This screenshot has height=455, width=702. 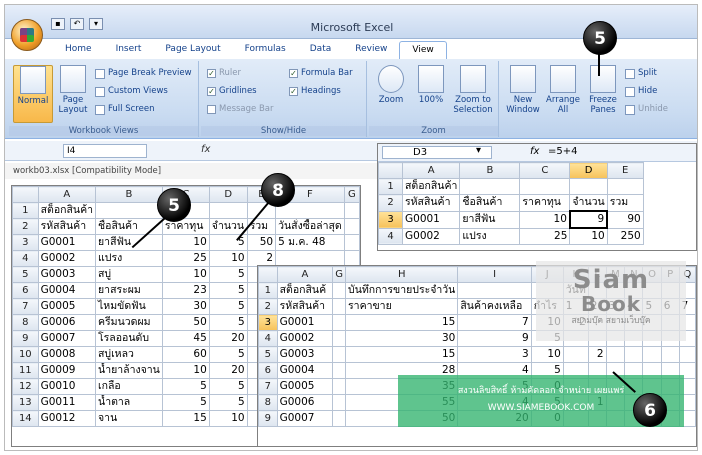 What do you see at coordinates (494, 306) in the screenshot?
I see `cell: สินค้าคงเหลือ` at bounding box center [494, 306].